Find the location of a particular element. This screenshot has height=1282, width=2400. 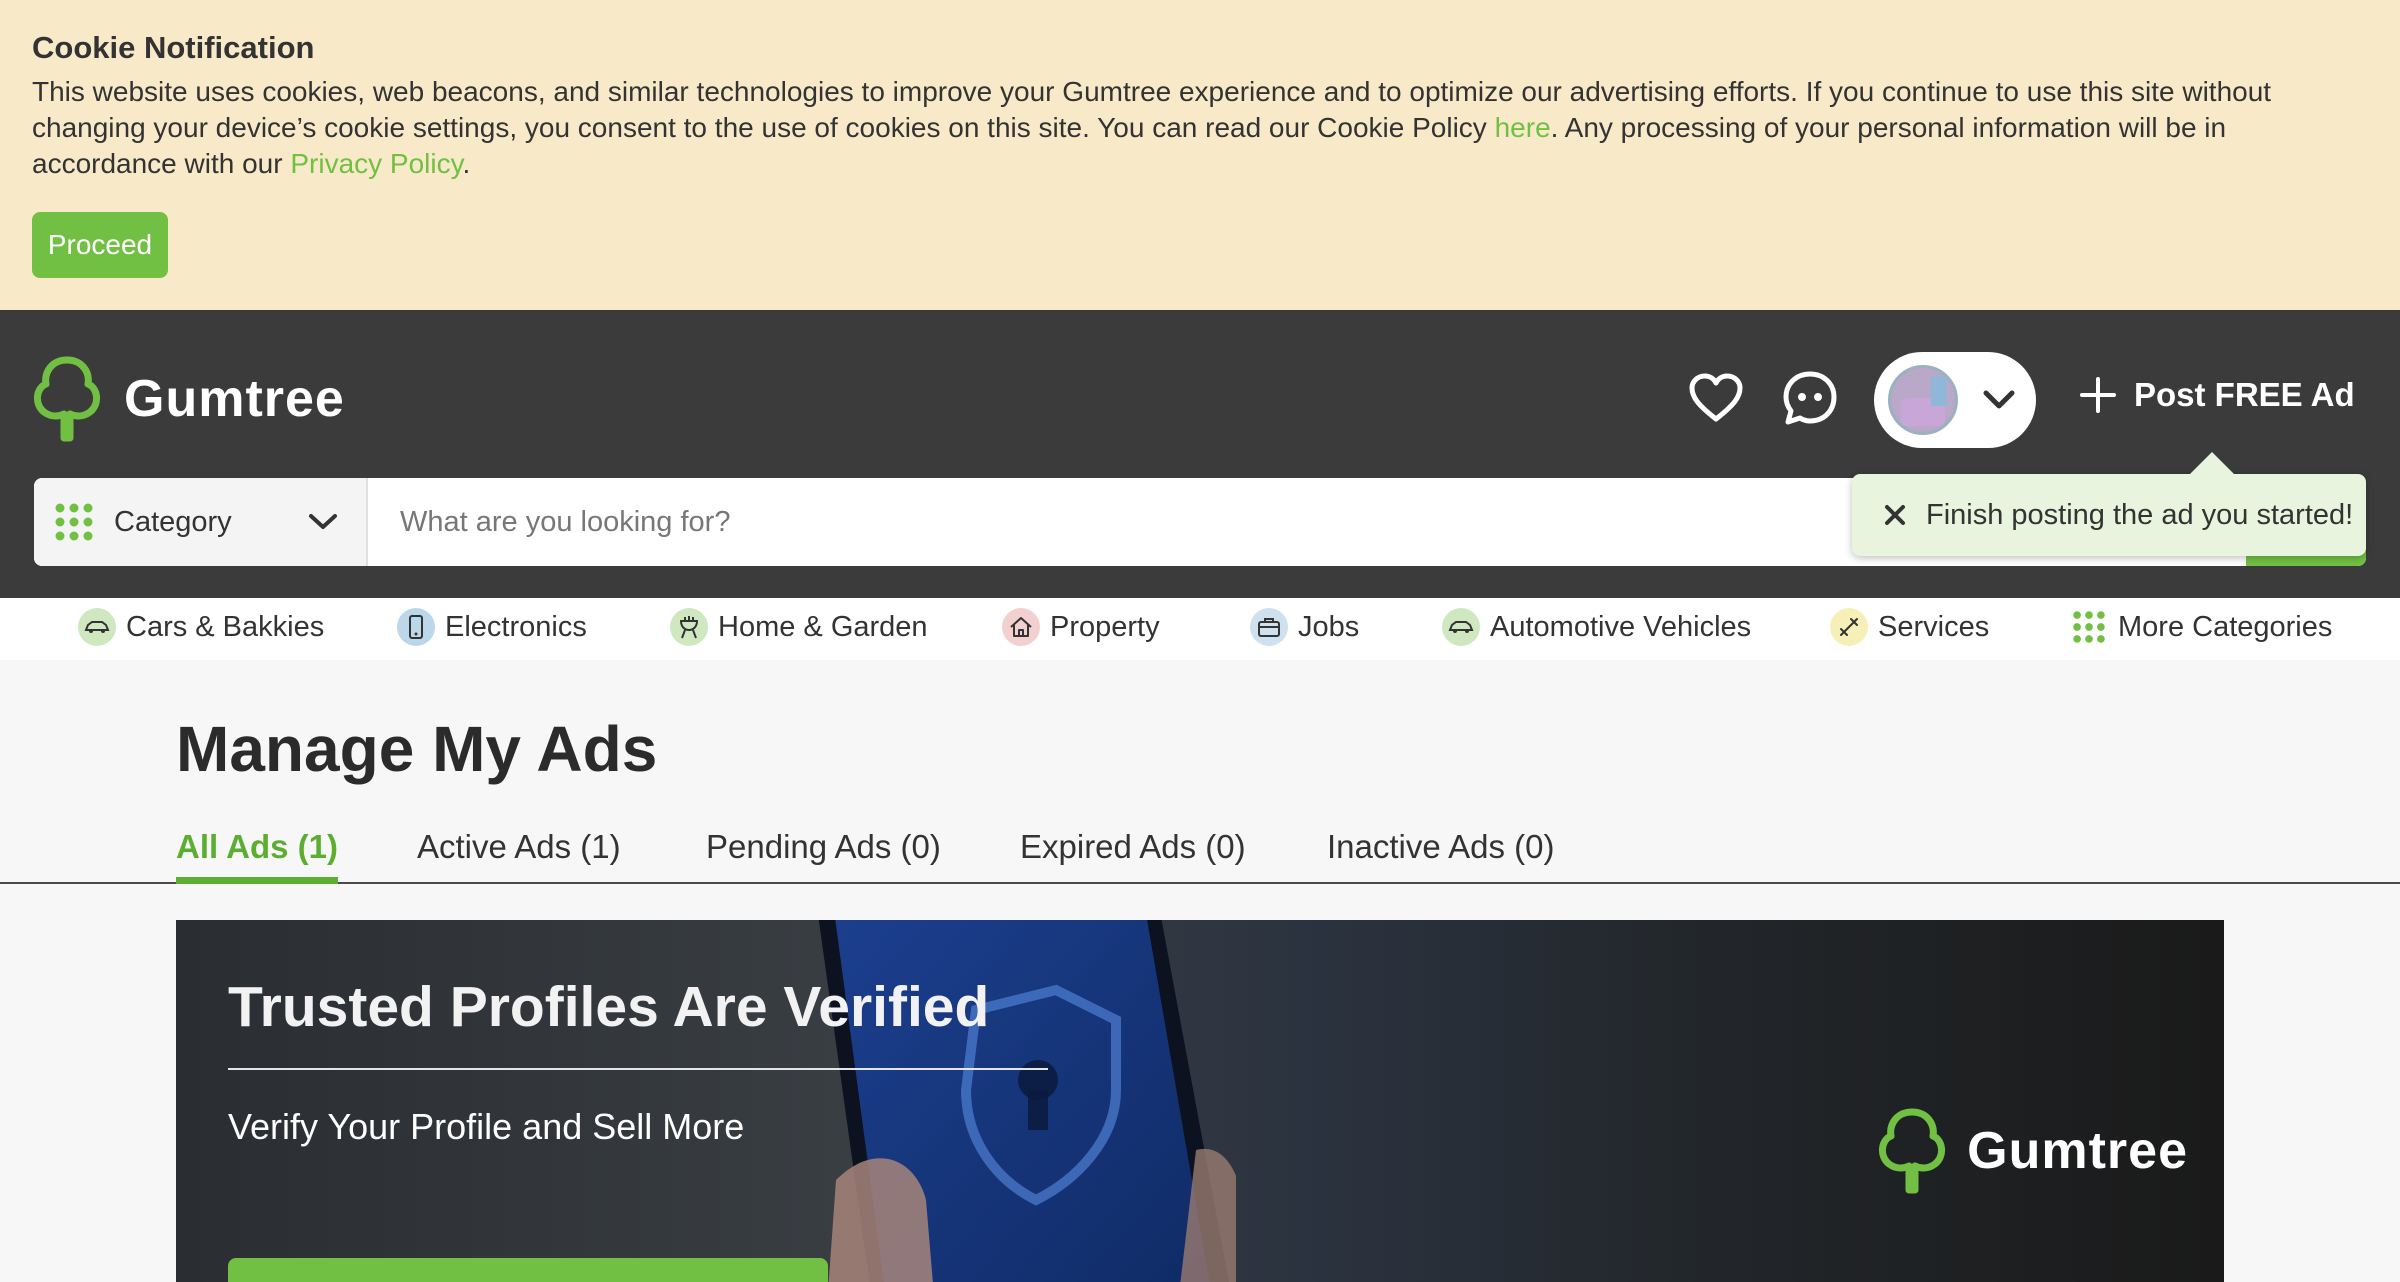

tab-inactive-ads: Inactive Ads (0) is located at coordinates (1440, 856).